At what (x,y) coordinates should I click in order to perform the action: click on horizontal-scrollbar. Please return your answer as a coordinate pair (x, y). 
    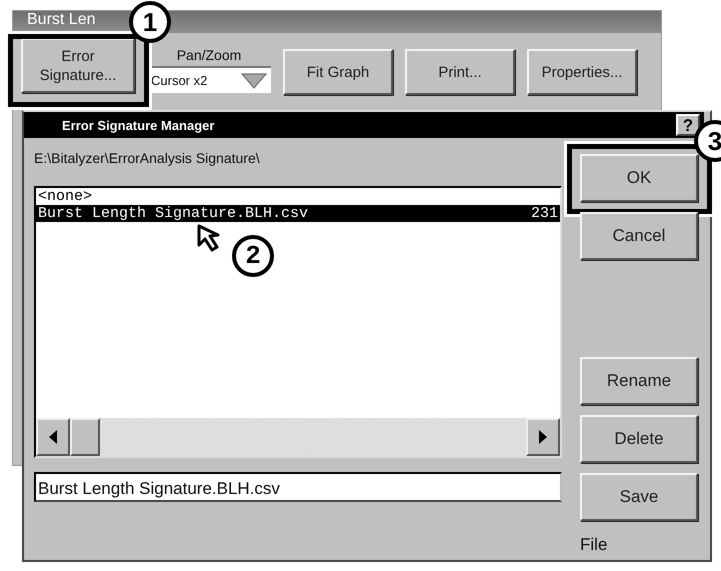
    Looking at the image, I should click on (298, 437).